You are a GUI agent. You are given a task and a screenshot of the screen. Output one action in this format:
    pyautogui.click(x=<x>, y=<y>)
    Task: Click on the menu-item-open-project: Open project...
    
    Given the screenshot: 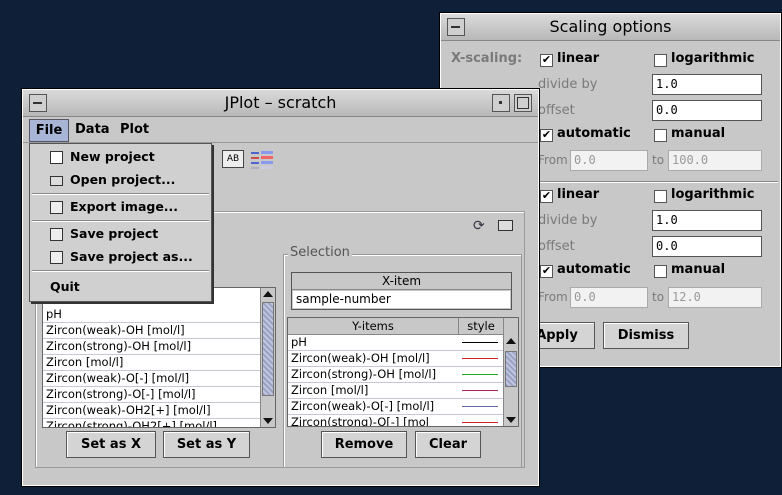 What is the action you would take?
    pyautogui.click(x=120, y=180)
    